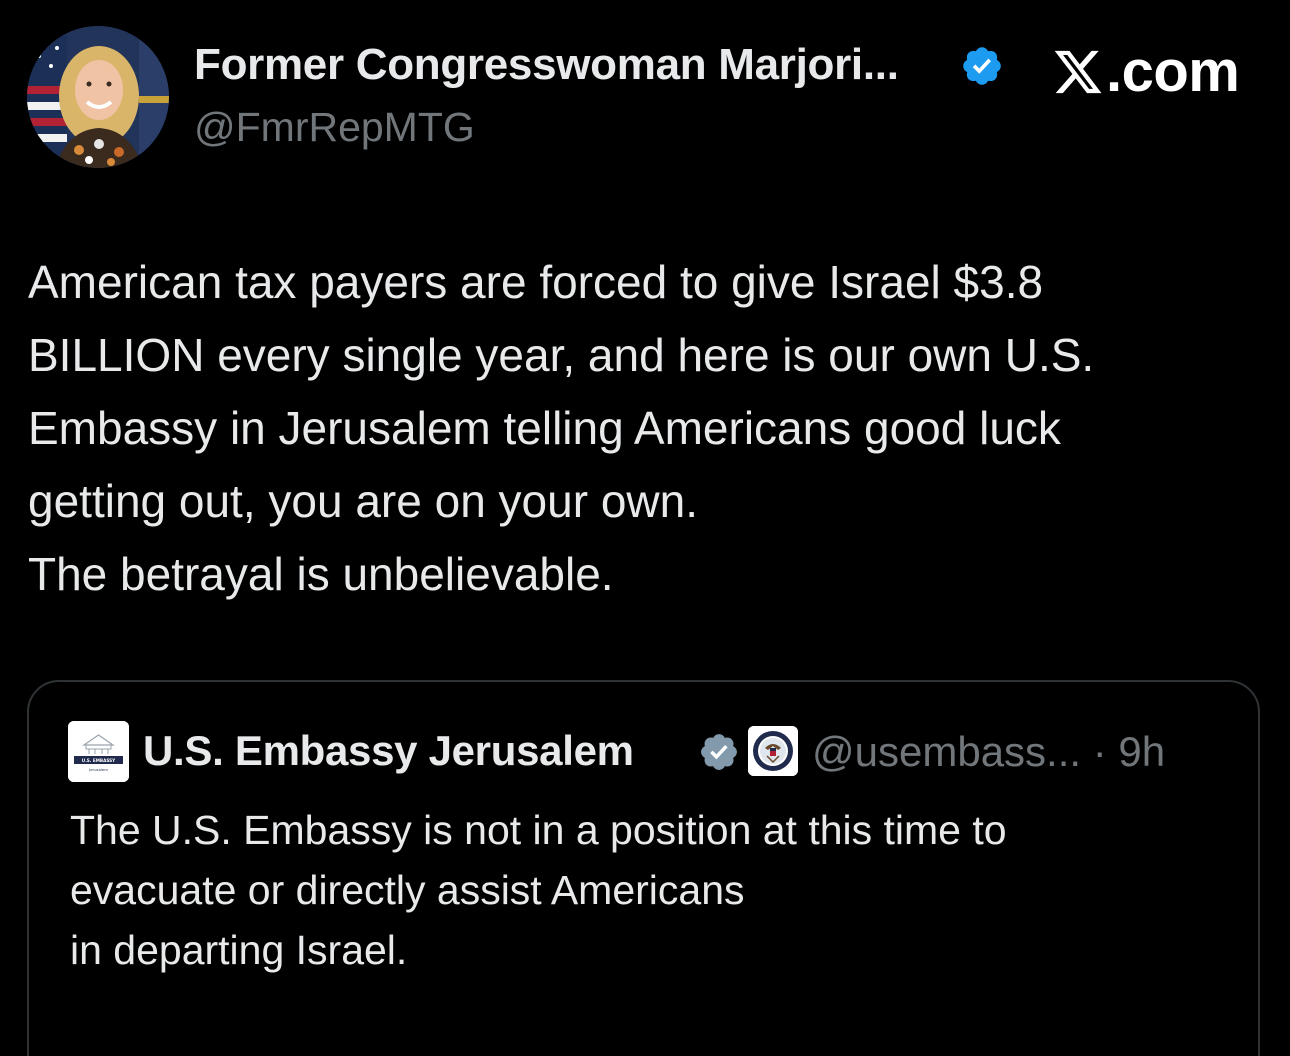  What do you see at coordinates (988, 752) in the screenshot?
I see `quoted-author-handle-time: @usembass... · 9h` at bounding box center [988, 752].